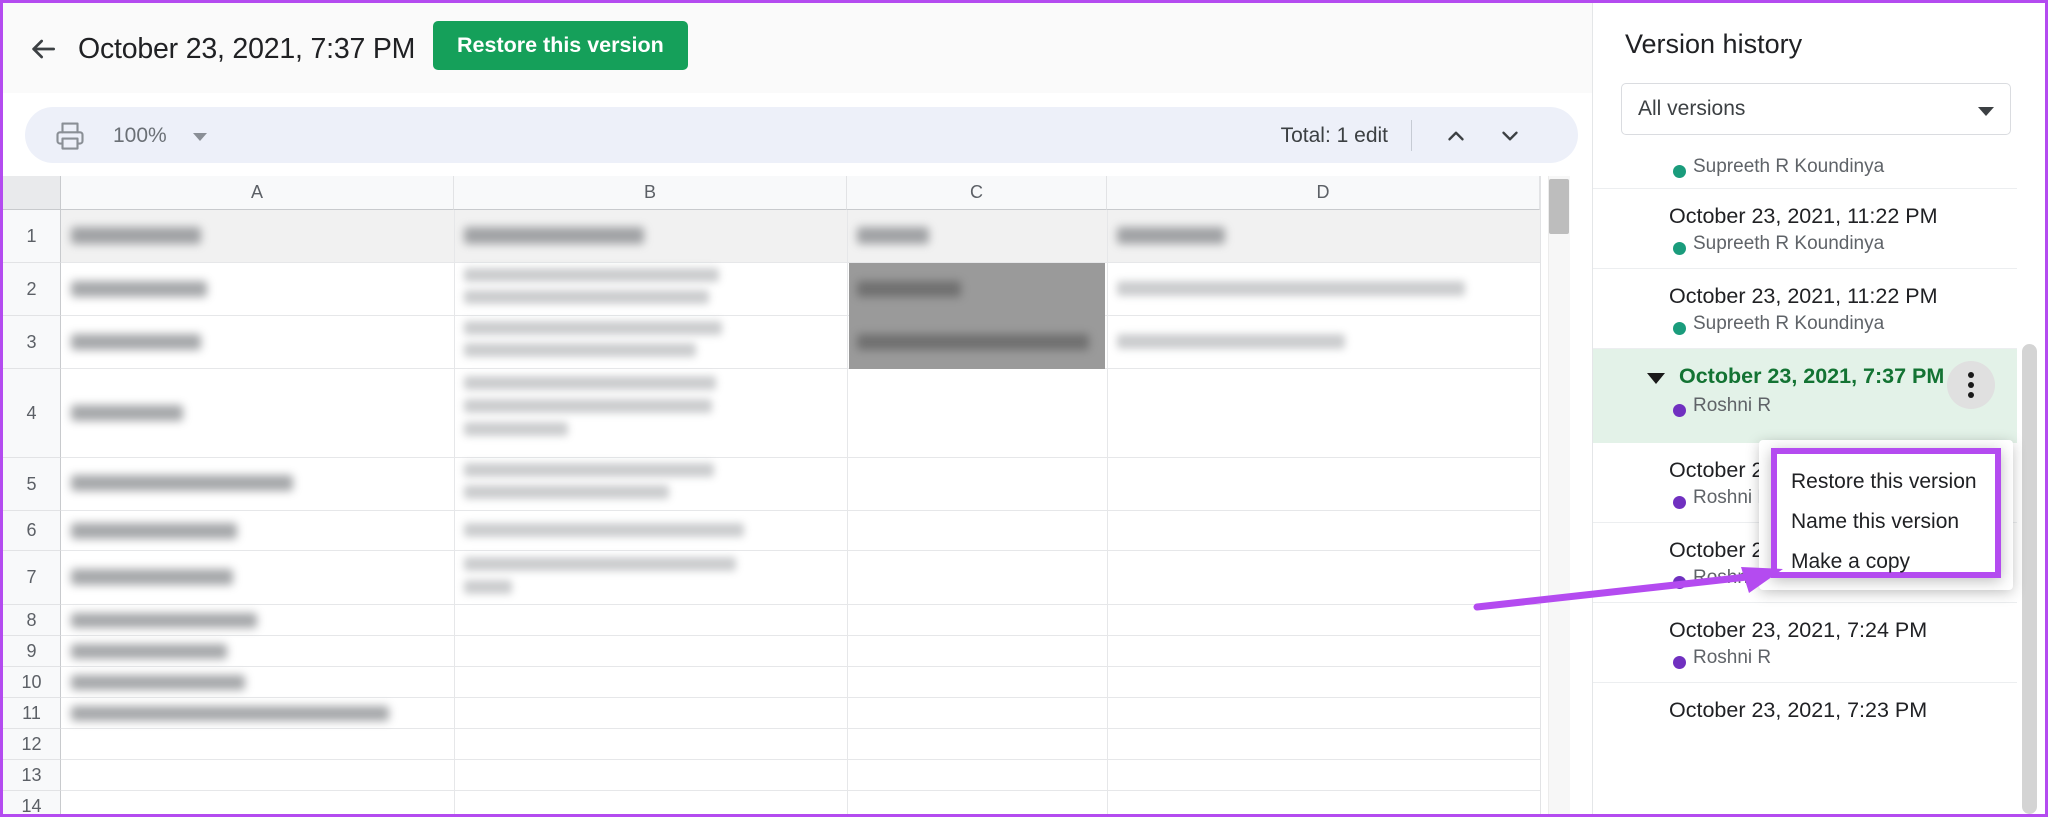 The width and height of the screenshot is (2048, 817). Describe the element at coordinates (32, 289) in the screenshot. I see `row-header: 2` at that location.